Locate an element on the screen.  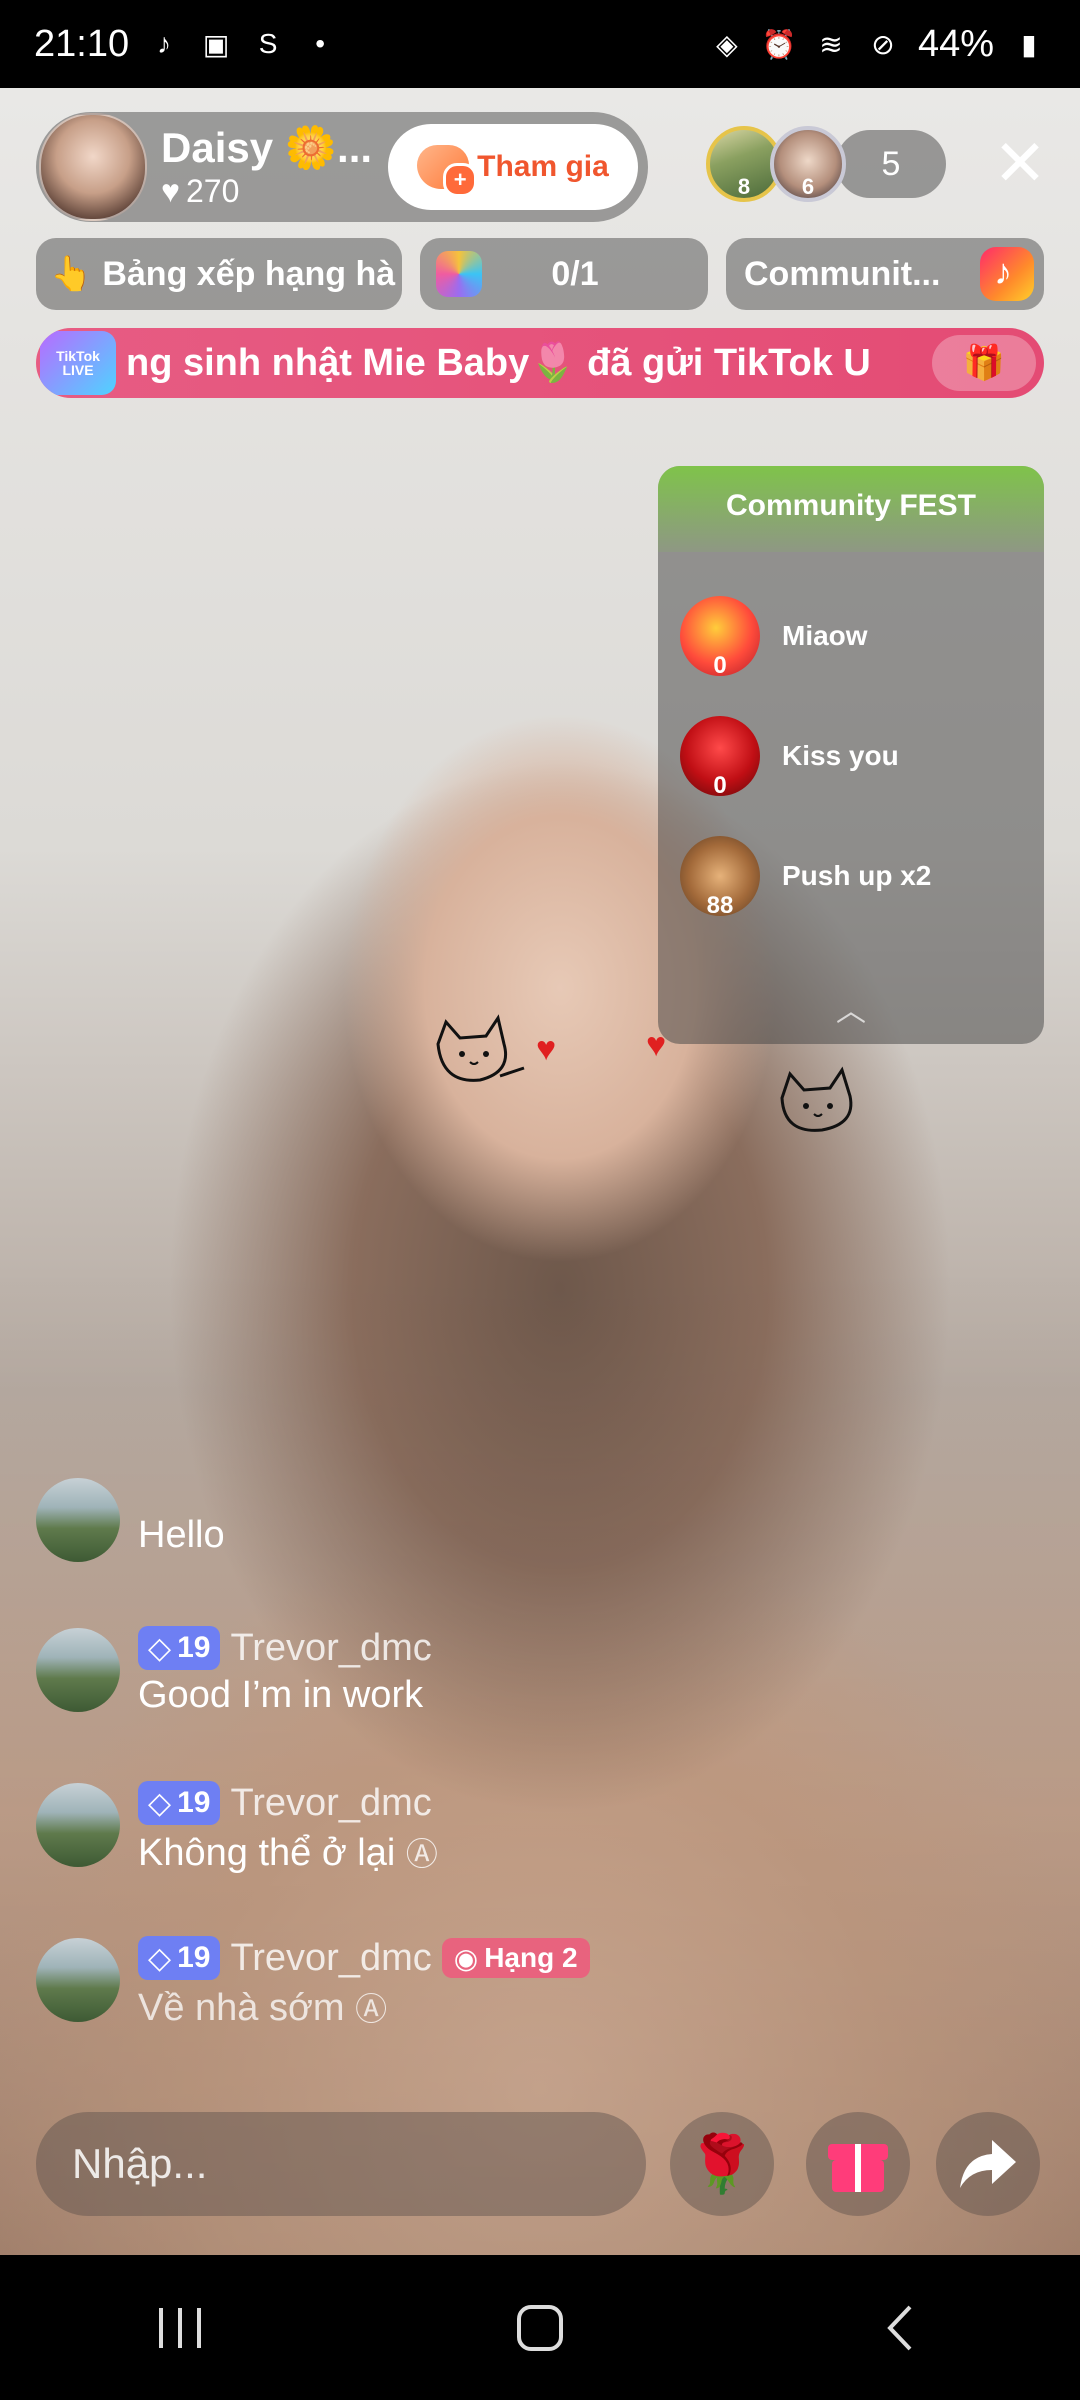
top-viewers: 8 6 5 is located at coordinates (826, 164).